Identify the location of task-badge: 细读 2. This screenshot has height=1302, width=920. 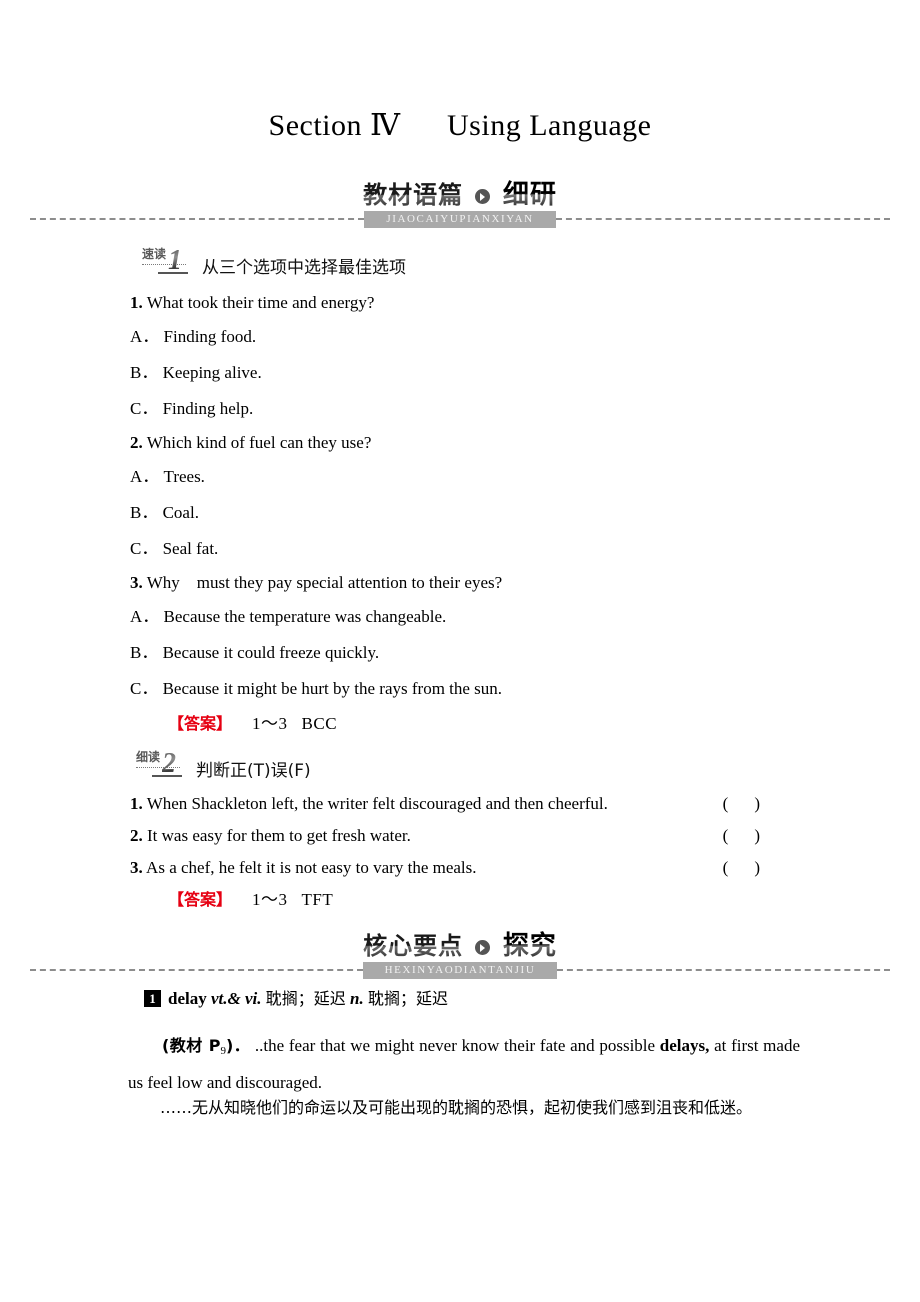
(165, 765).